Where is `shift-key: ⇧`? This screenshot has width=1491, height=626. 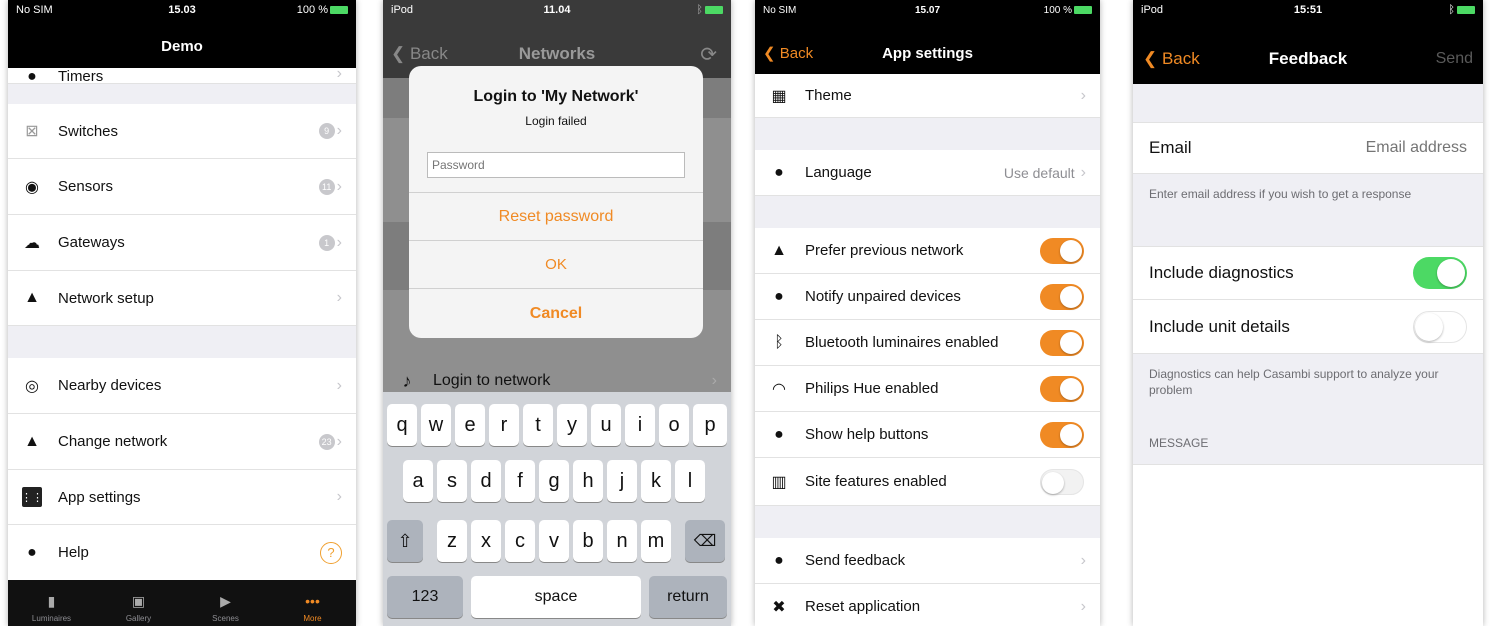 shift-key: ⇧ is located at coordinates (405, 541).